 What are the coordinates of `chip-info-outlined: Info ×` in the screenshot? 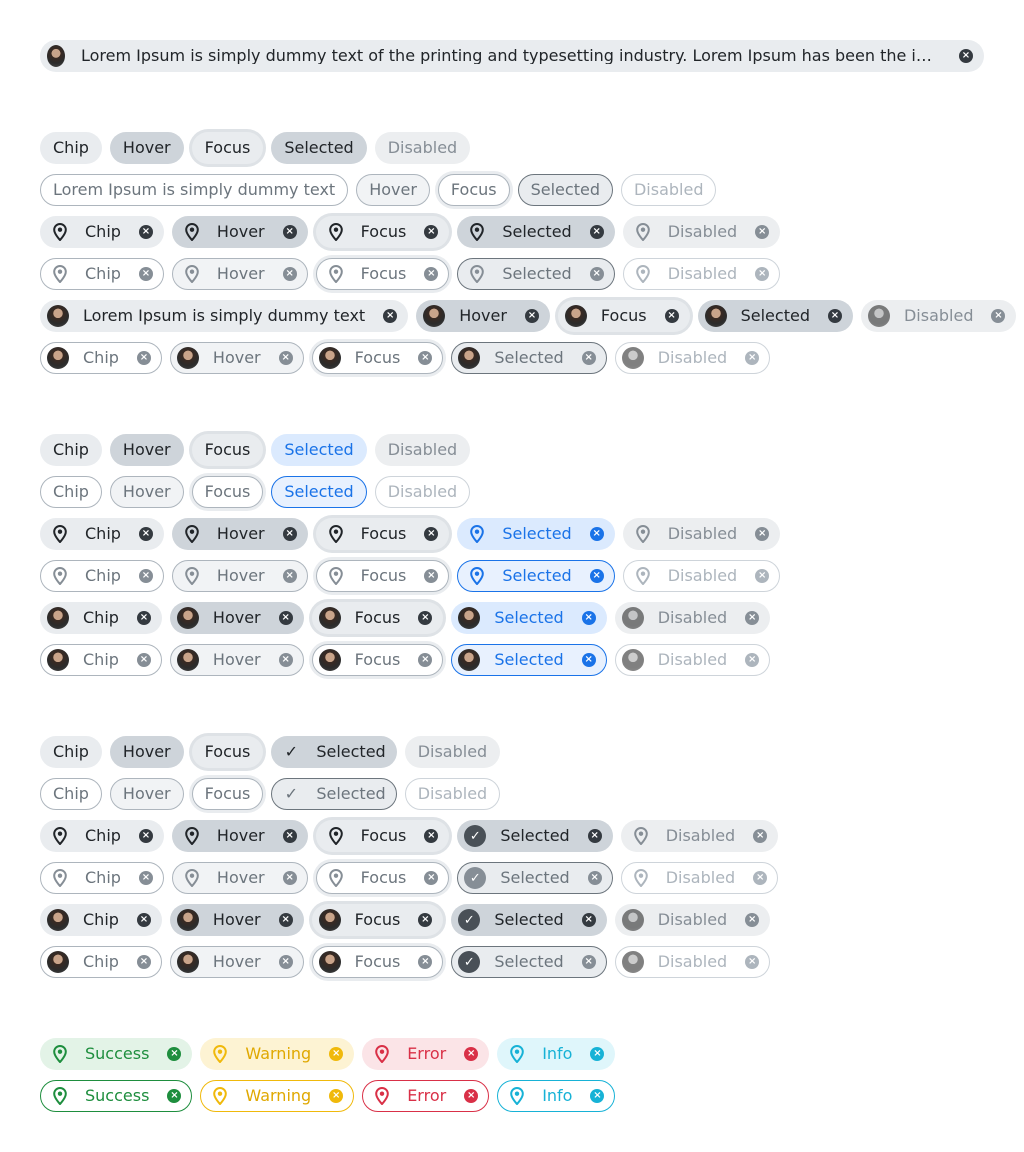 It's located at (556, 1096).